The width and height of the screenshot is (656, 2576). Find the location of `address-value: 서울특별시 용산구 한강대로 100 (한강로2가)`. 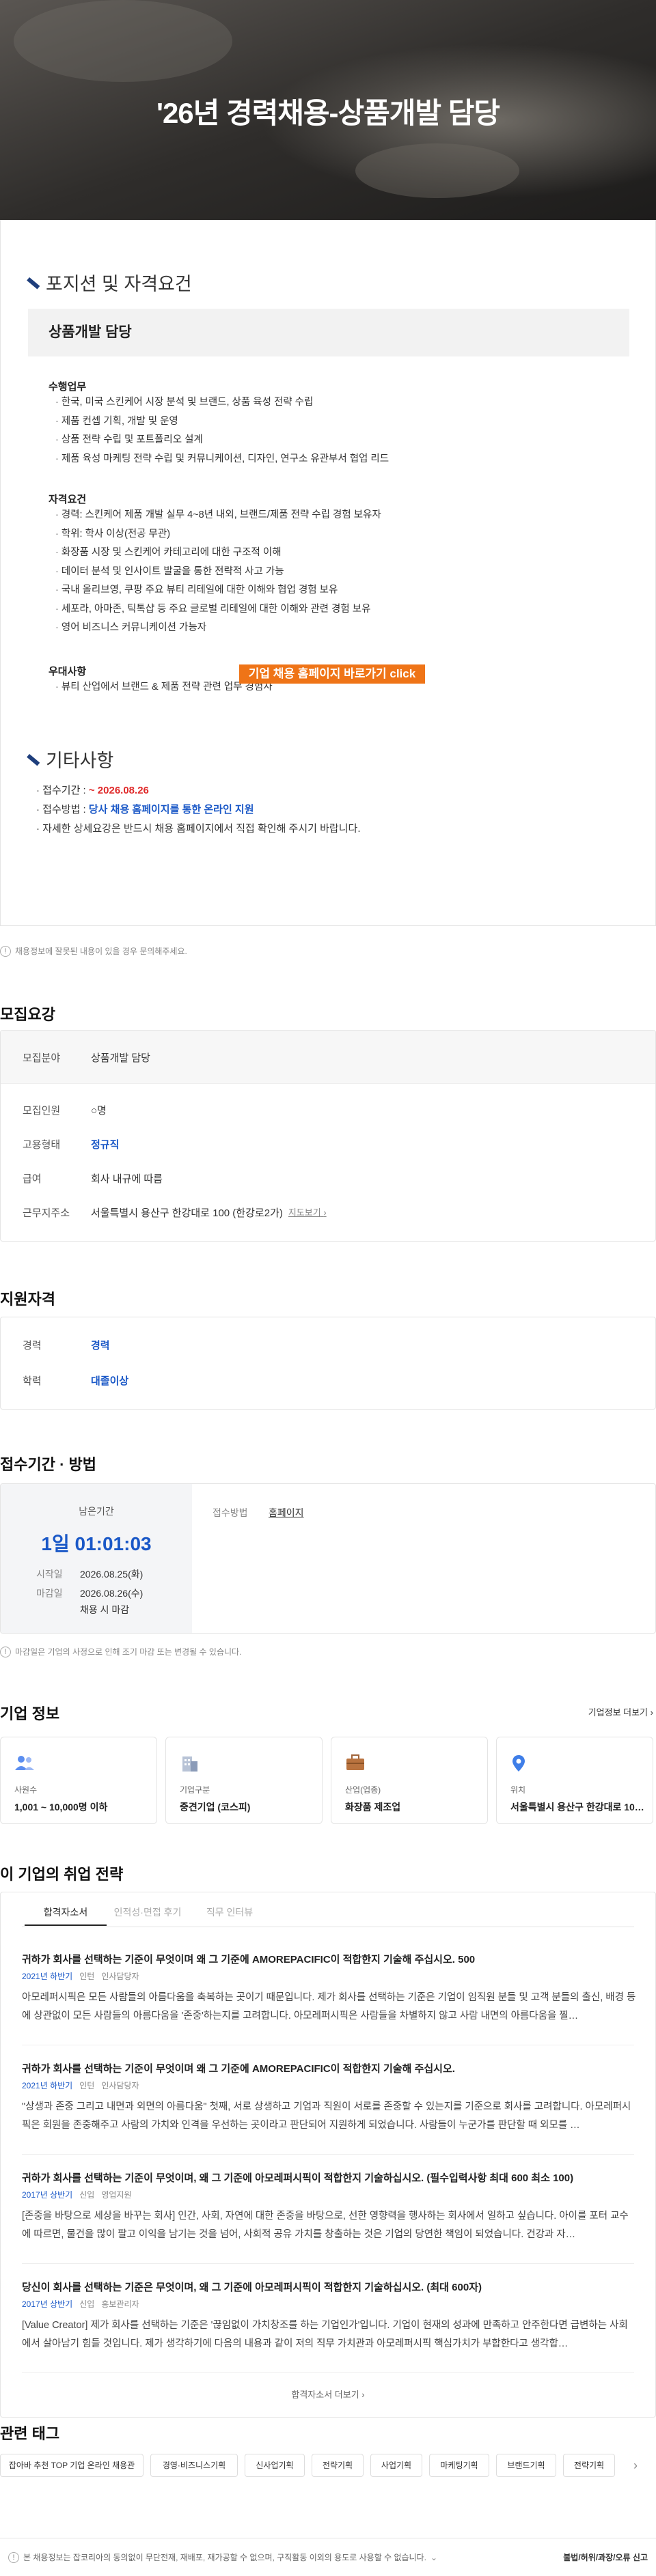

address-value: 서울특별시 용산구 한강대로 100 (한강로2가) is located at coordinates (187, 1213).